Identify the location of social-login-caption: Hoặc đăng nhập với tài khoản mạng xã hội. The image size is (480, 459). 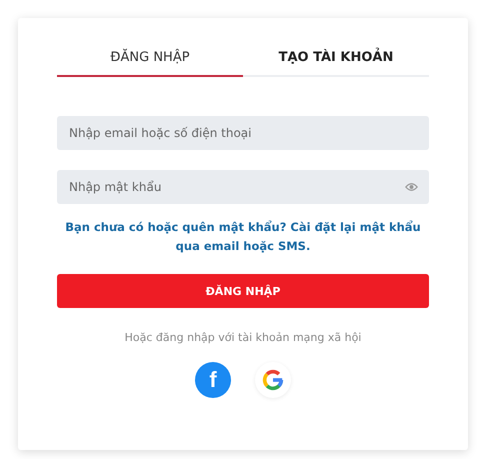
(243, 337).